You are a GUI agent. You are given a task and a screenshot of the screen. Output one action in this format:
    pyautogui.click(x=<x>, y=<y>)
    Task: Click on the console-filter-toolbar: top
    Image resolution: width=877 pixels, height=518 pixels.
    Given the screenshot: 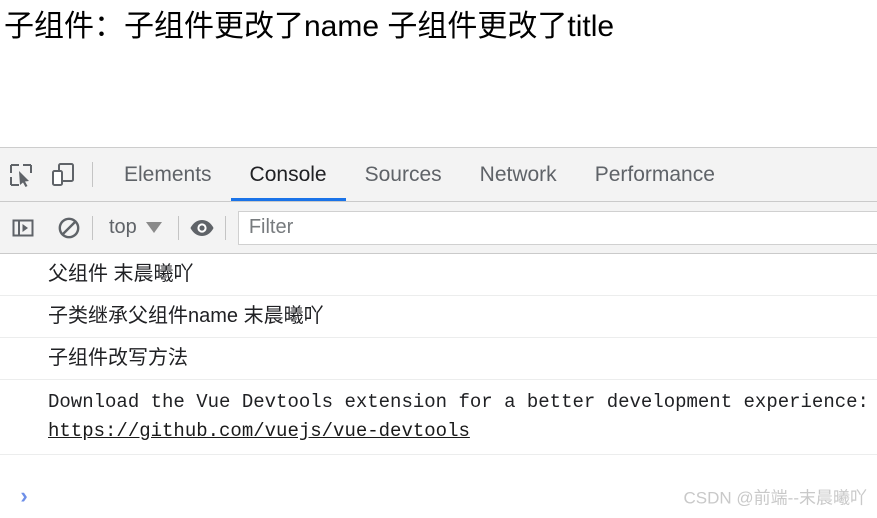 What is the action you would take?
    pyautogui.click(x=438, y=228)
    